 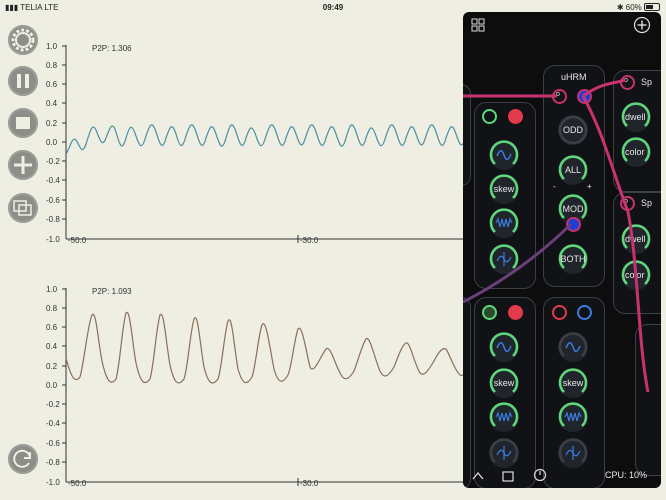 What do you see at coordinates (112, 291) in the screenshot?
I see `p2p-readout: P2P: 1.093` at bounding box center [112, 291].